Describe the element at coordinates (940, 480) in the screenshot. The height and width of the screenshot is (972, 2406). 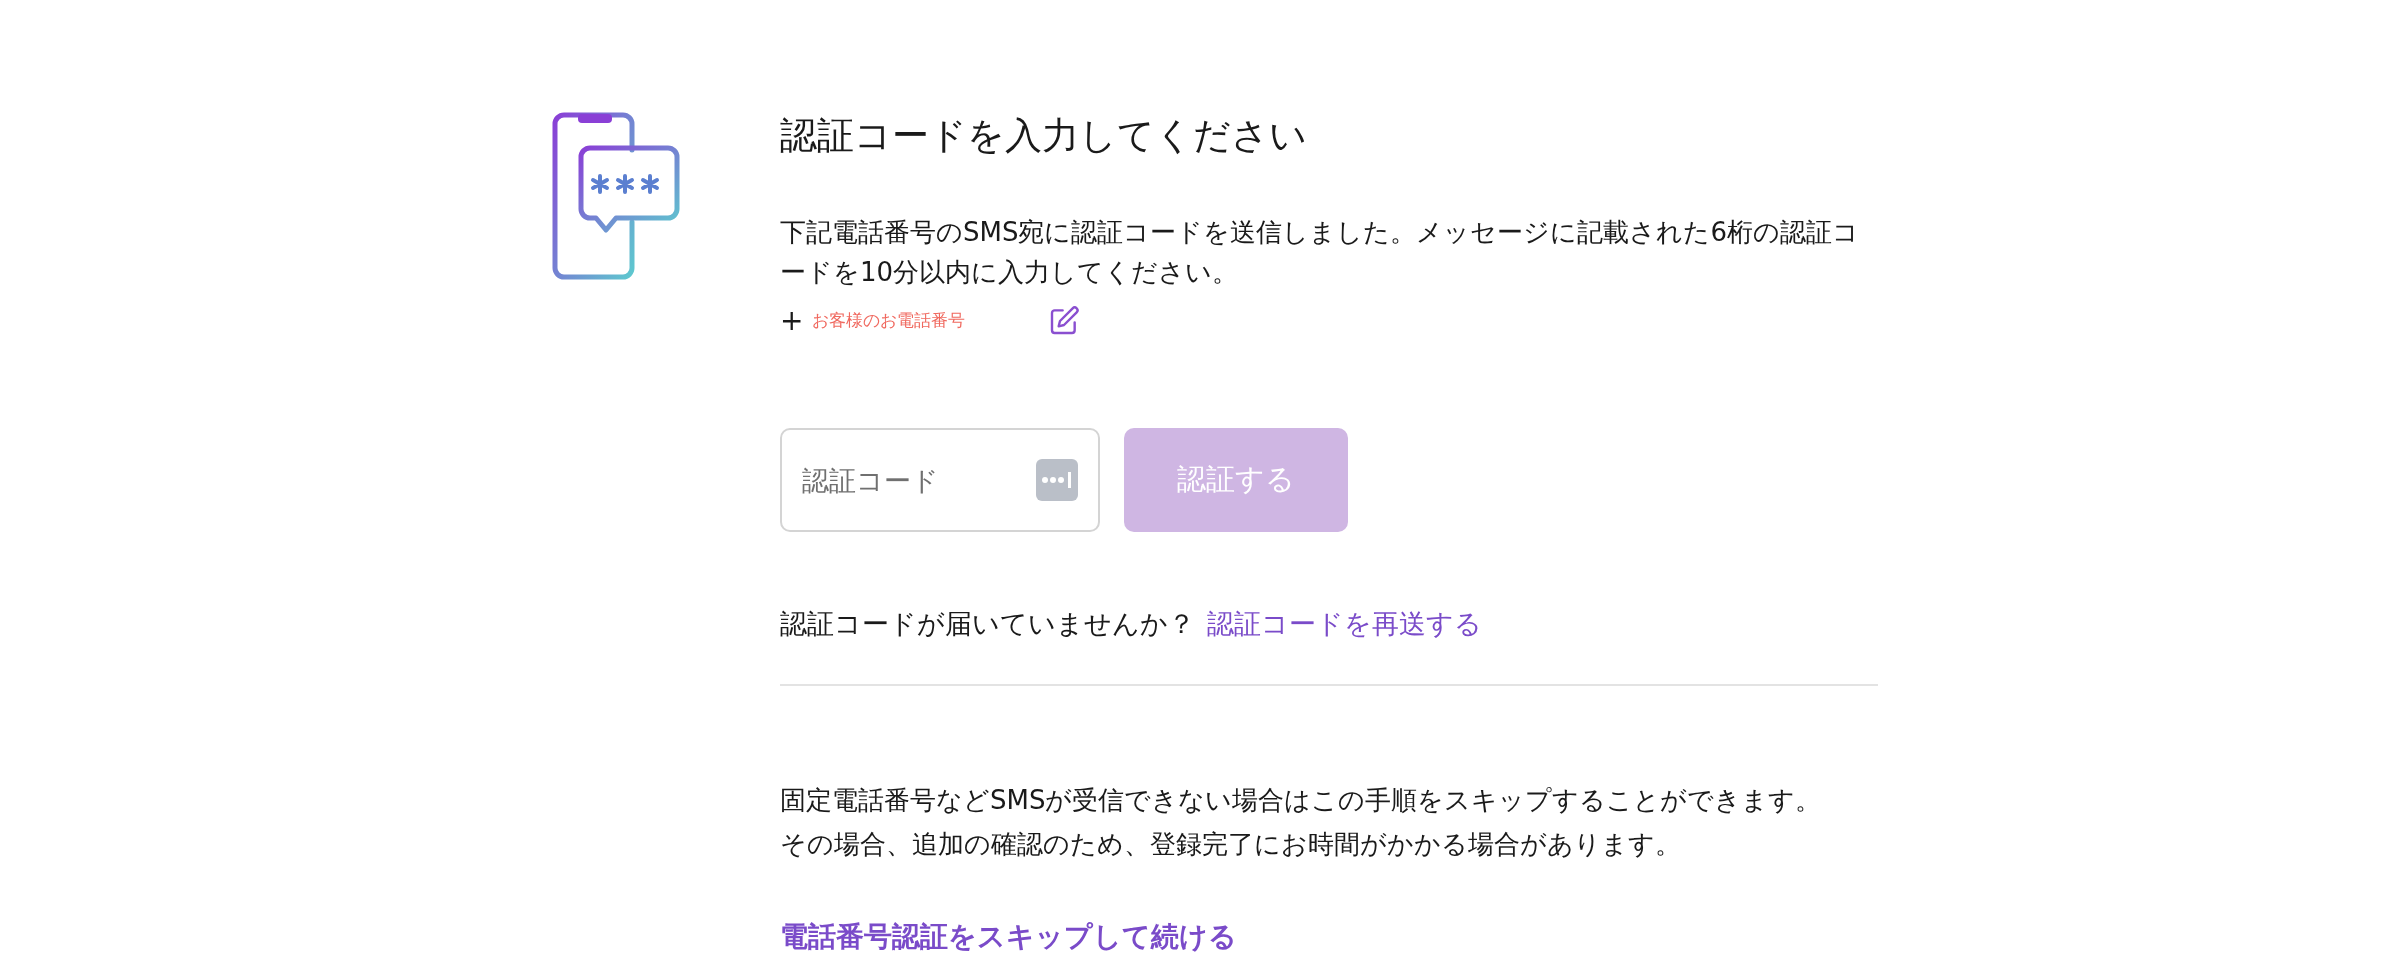
I see `code-input-field: 認証コード` at that location.